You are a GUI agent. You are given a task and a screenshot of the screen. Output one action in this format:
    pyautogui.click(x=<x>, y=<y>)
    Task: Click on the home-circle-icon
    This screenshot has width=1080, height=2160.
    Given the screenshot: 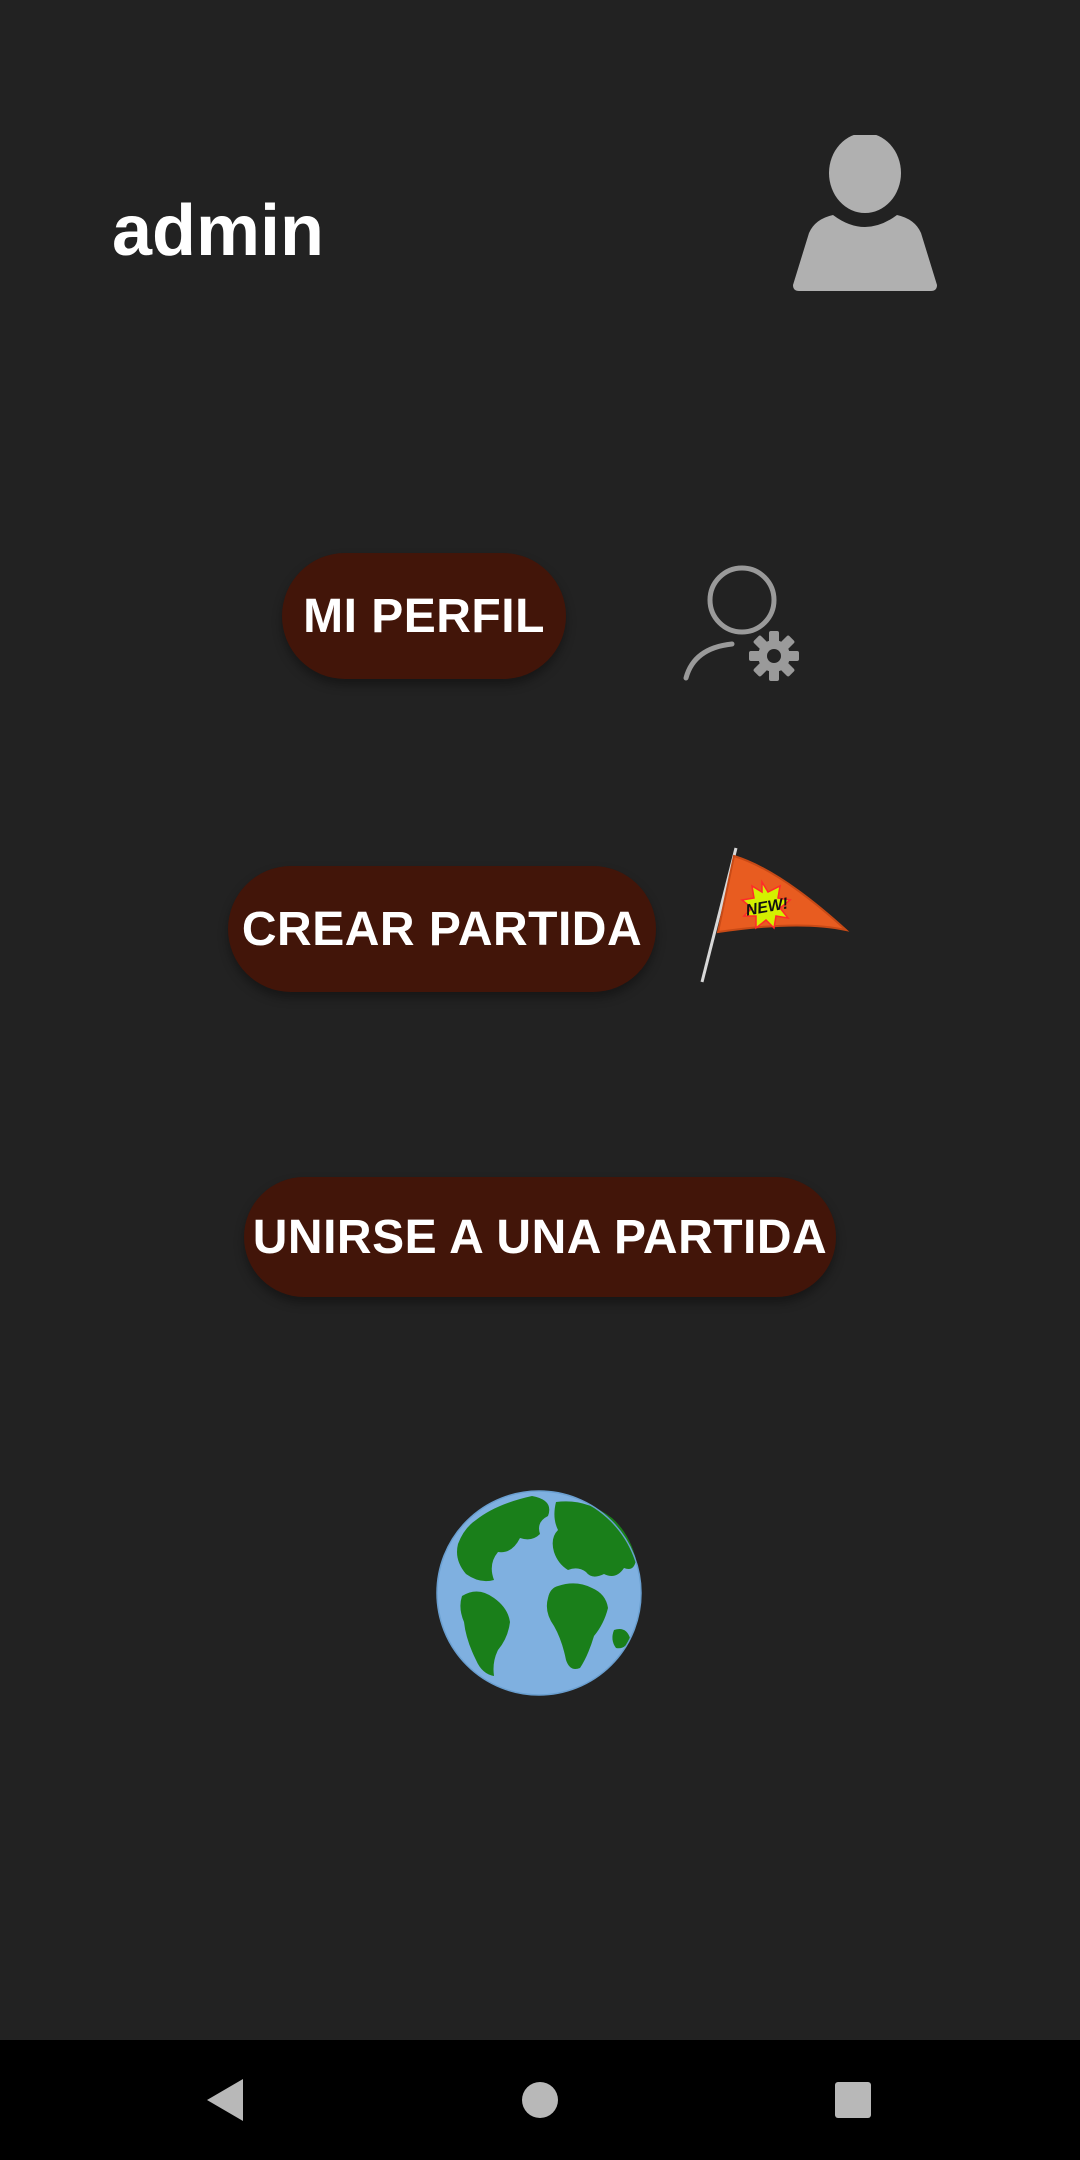 What is the action you would take?
    pyautogui.click(x=540, y=2100)
    